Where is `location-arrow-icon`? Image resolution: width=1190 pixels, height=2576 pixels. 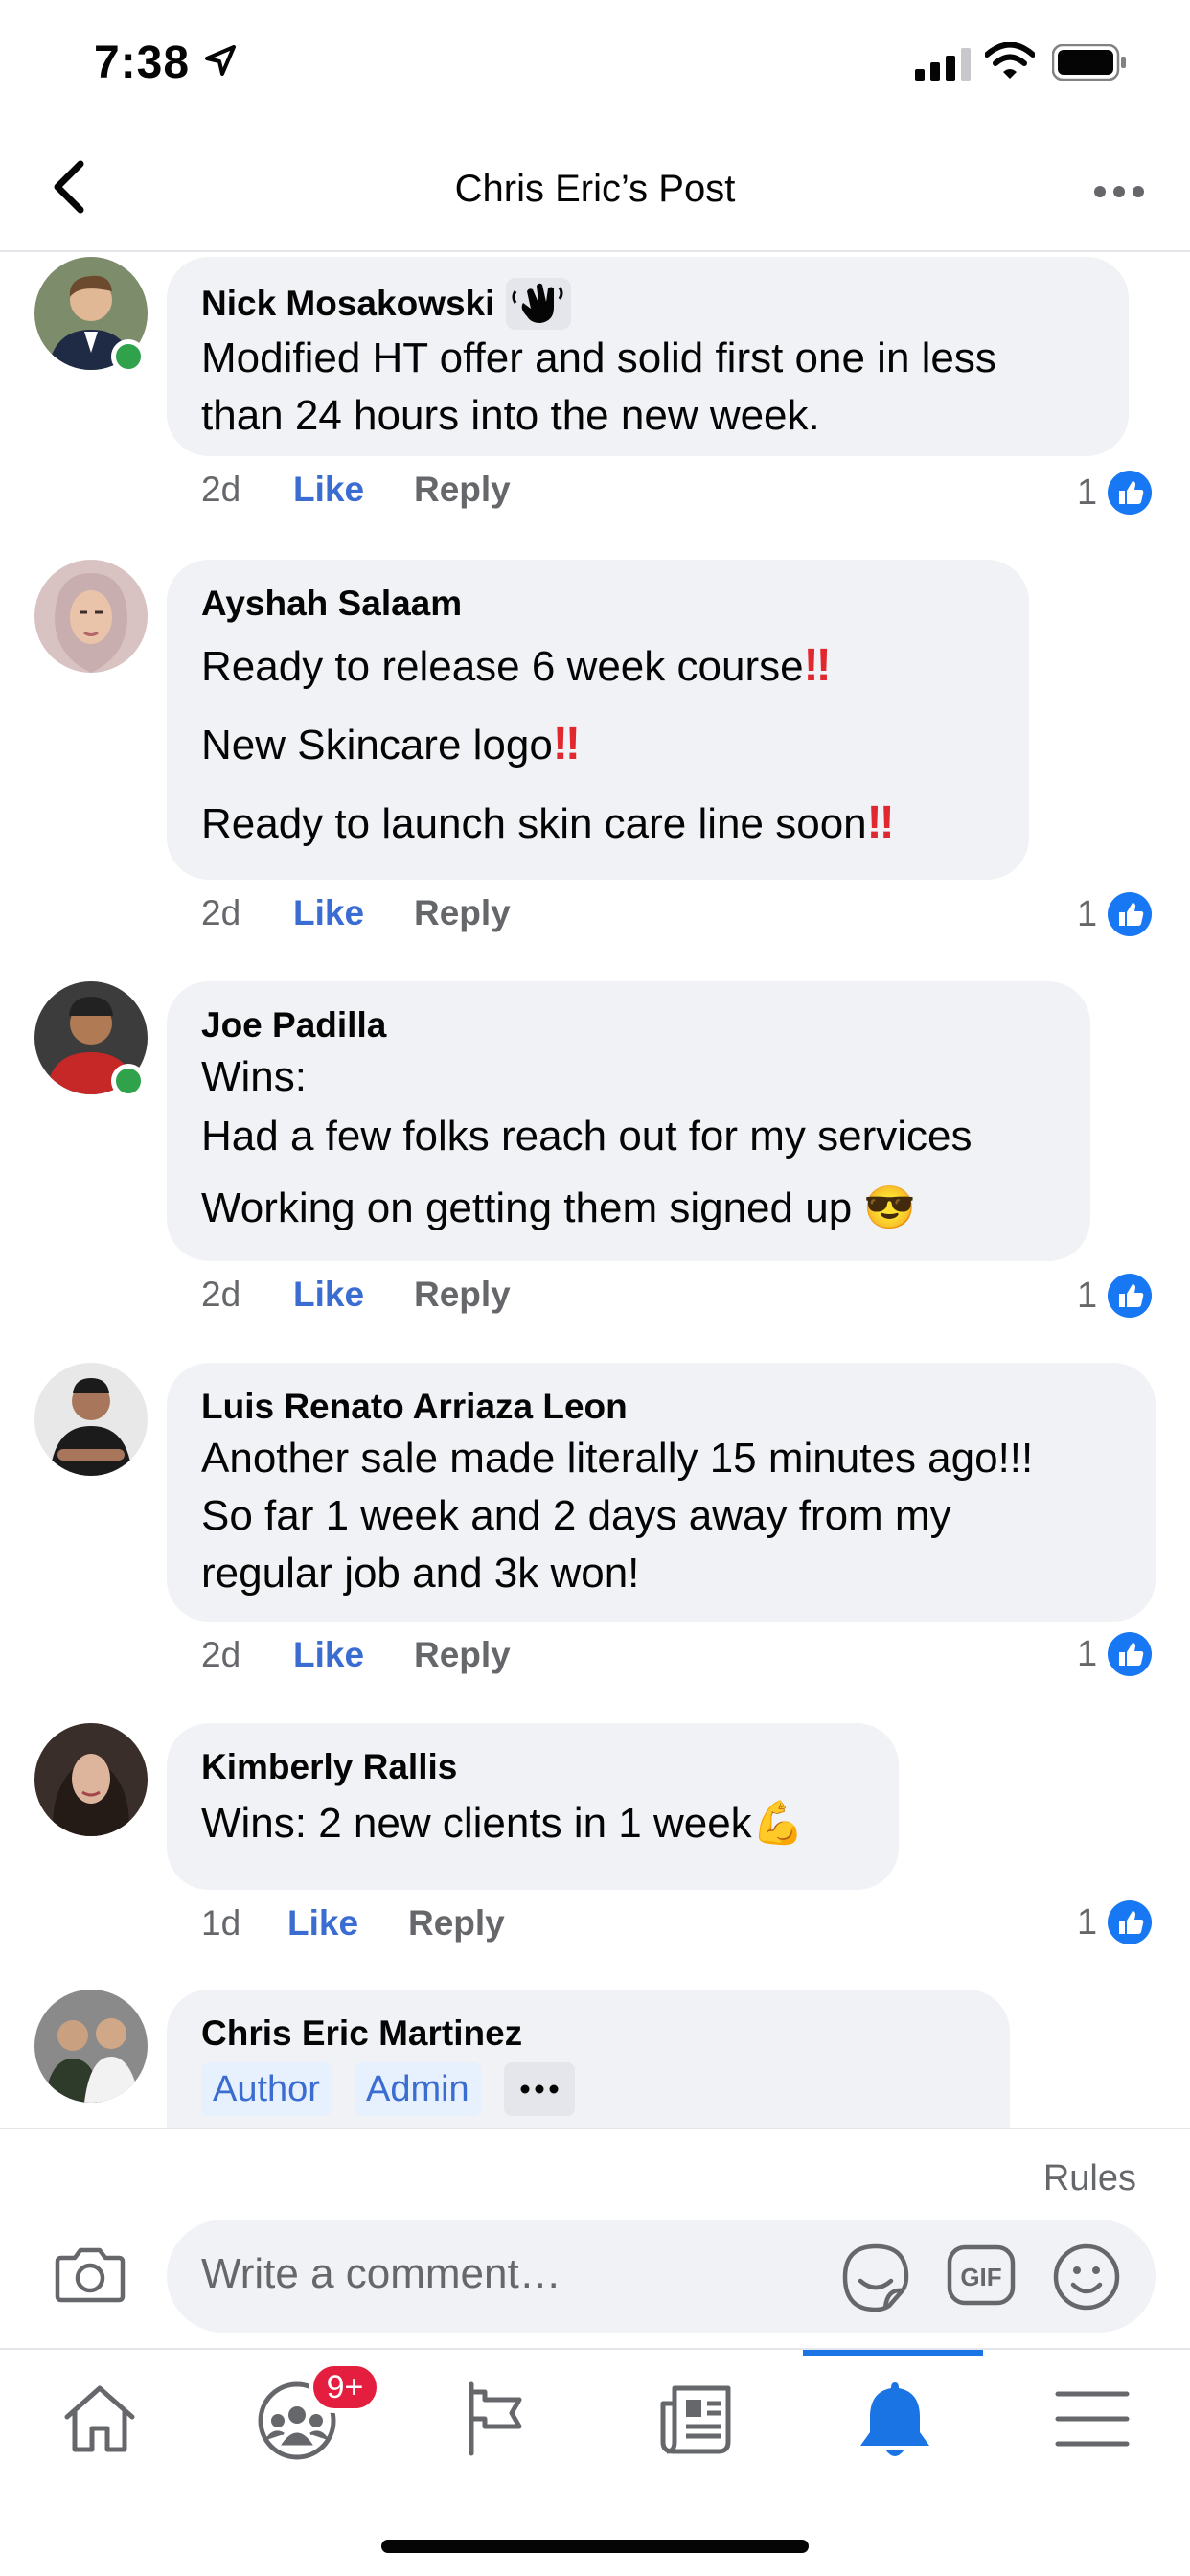
location-arrow-icon is located at coordinates (221, 60).